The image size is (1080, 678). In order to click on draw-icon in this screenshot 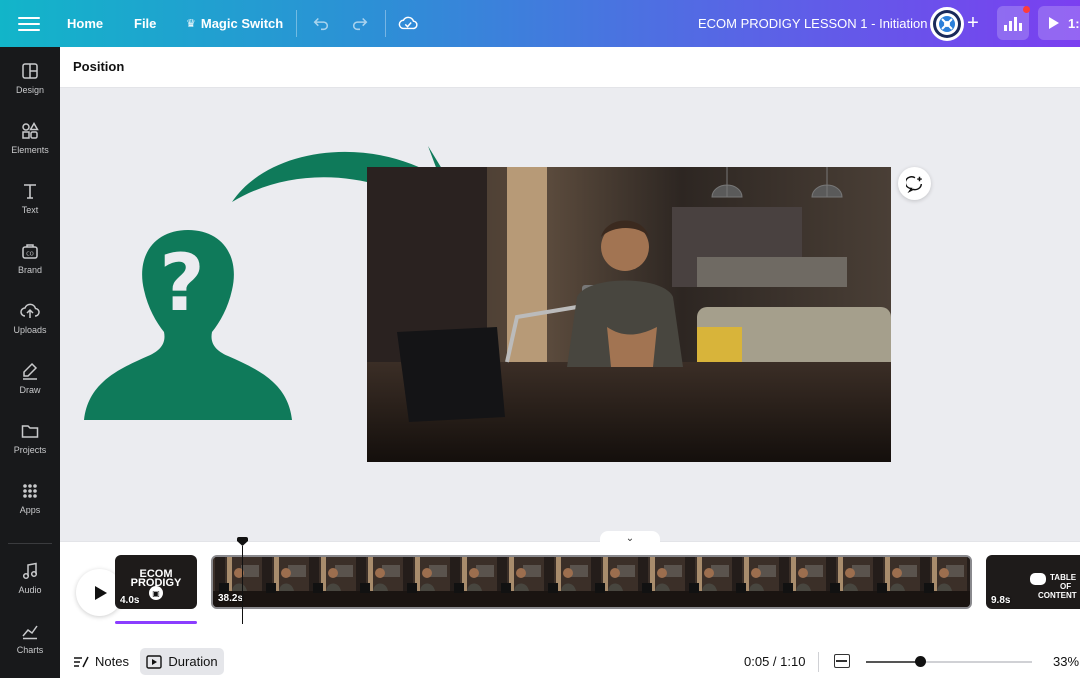, I will do `click(30, 371)`.